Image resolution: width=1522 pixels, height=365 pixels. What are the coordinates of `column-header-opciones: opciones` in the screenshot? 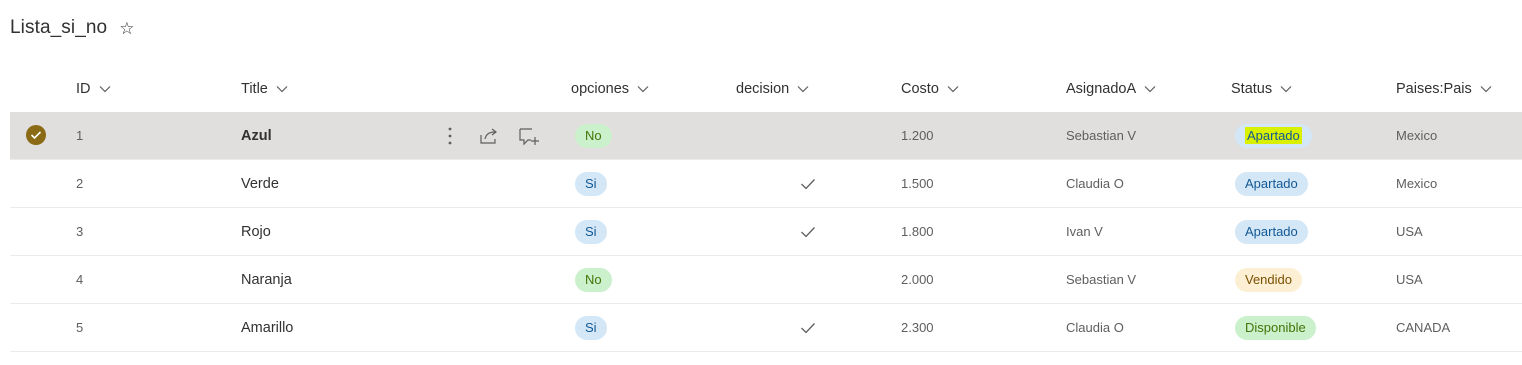 It's located at (610, 89).